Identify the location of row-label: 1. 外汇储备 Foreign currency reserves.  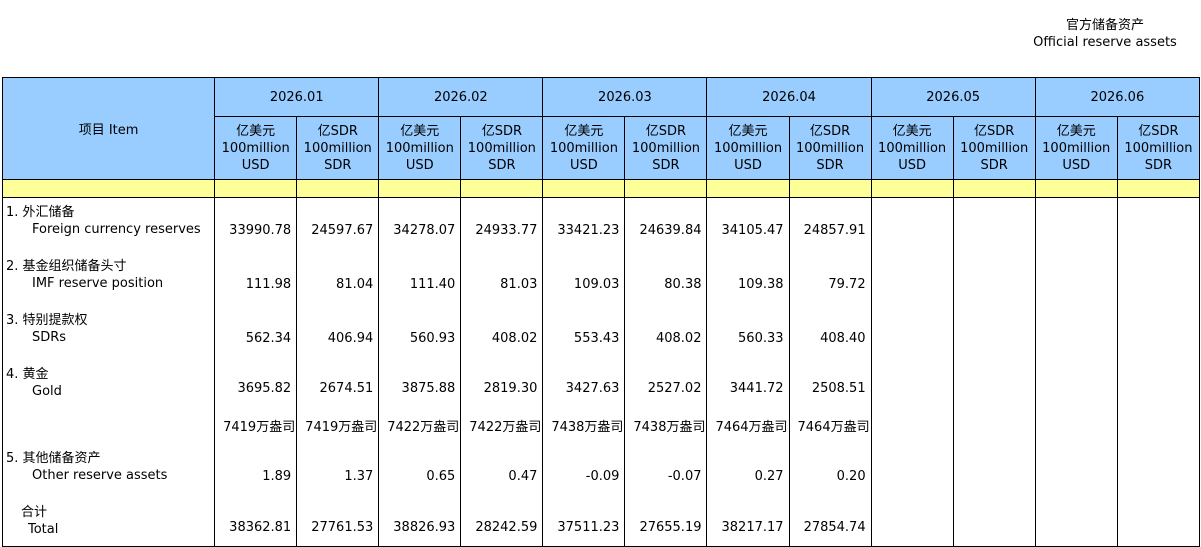
(108, 224).